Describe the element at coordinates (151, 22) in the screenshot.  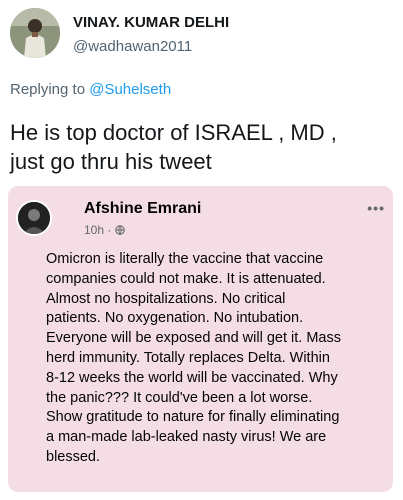
I see `author-name: VINAY. KUMAR DELHI` at that location.